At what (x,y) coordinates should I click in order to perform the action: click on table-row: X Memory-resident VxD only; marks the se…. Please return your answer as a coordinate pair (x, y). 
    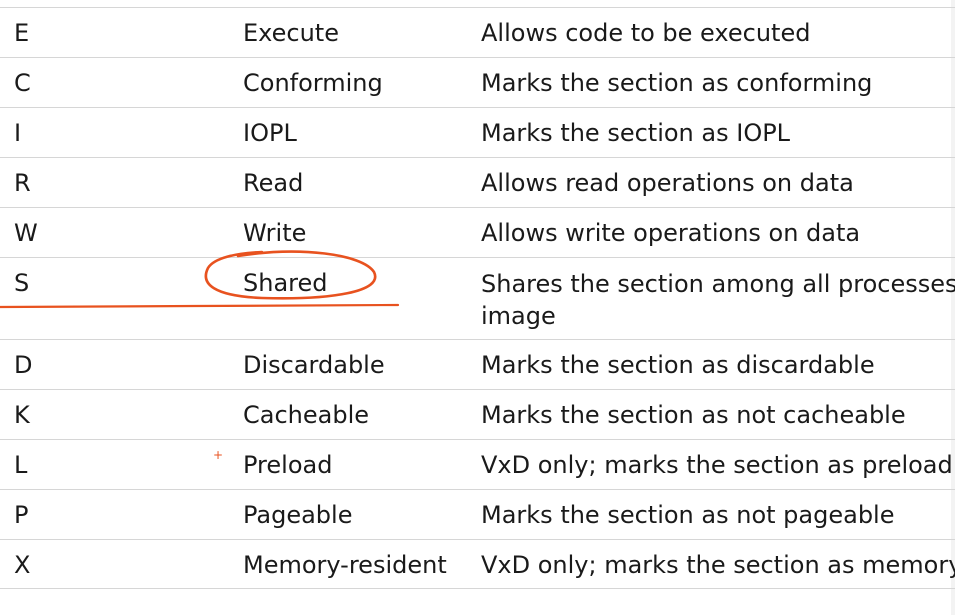
    Looking at the image, I should click on (477, 564).